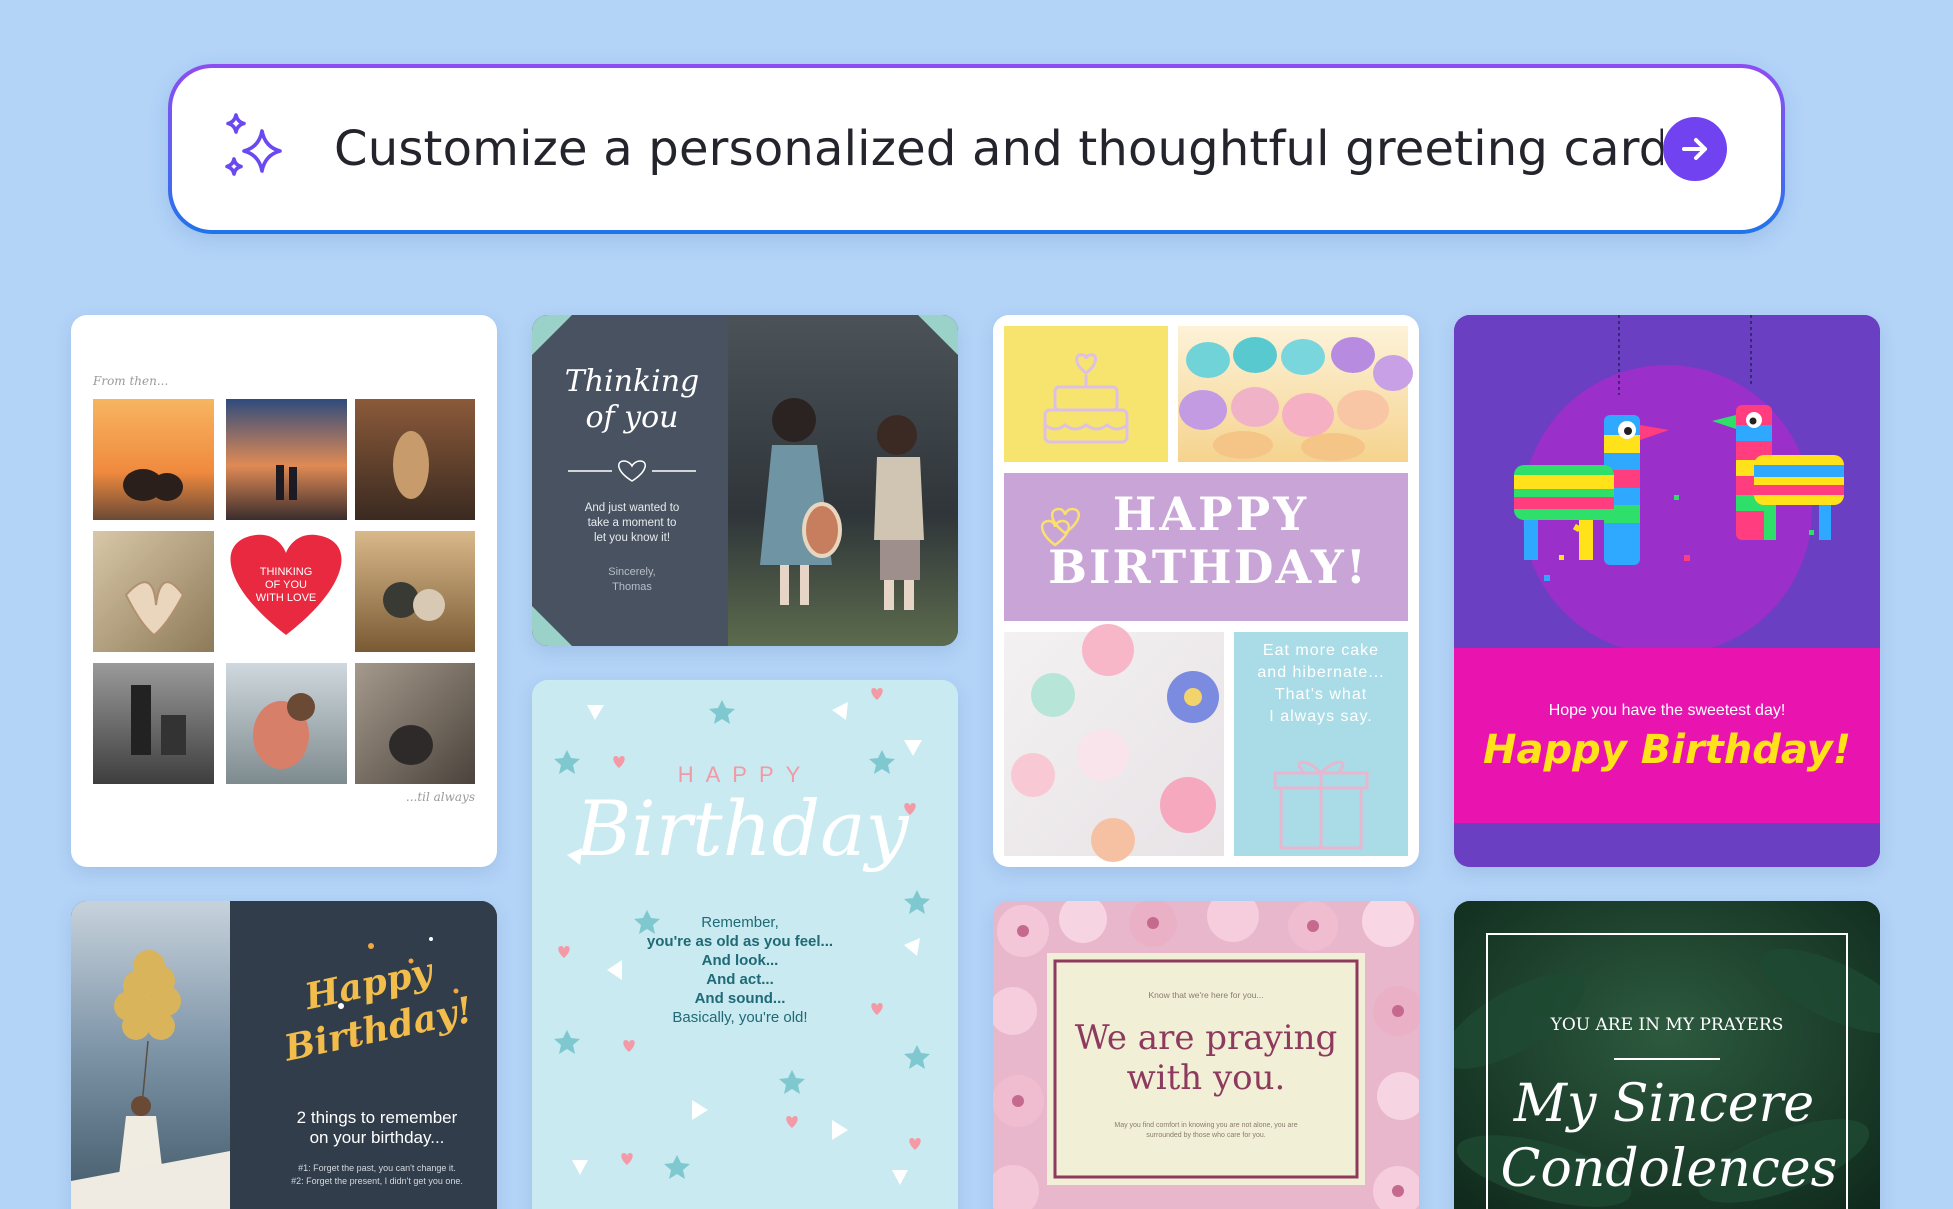 This screenshot has width=1953, height=1209. What do you see at coordinates (1206, 1135) in the screenshot?
I see `praying-small-bottom-2: surrounded by those who care for you.` at bounding box center [1206, 1135].